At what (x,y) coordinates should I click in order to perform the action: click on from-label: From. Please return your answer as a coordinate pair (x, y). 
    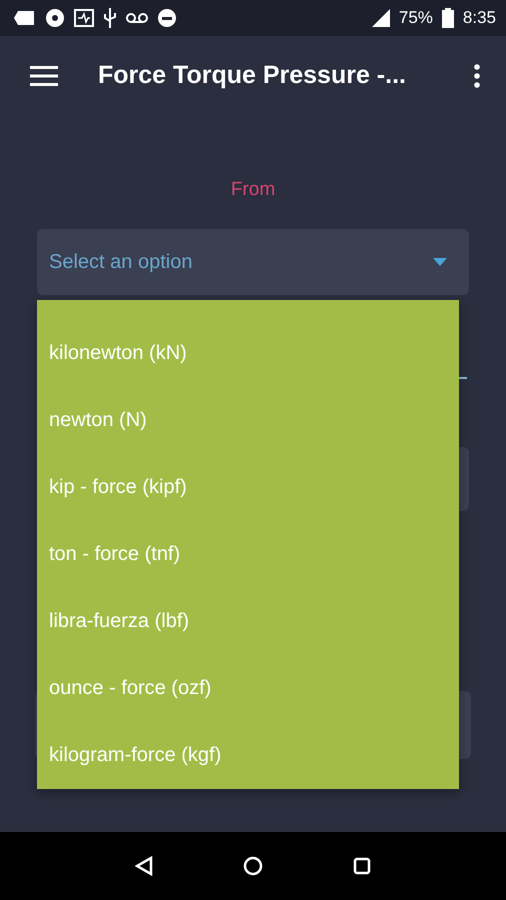
    Looking at the image, I should click on (253, 190).